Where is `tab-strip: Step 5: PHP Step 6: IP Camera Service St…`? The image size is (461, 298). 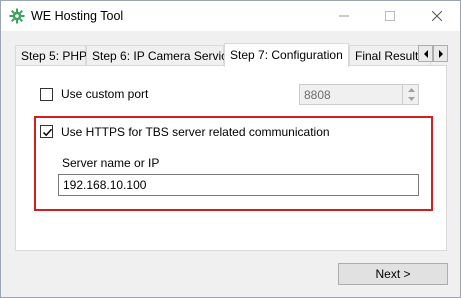
tab-strip: Step 5: PHP Step 6: IP Camera Service St… is located at coordinates (231, 55).